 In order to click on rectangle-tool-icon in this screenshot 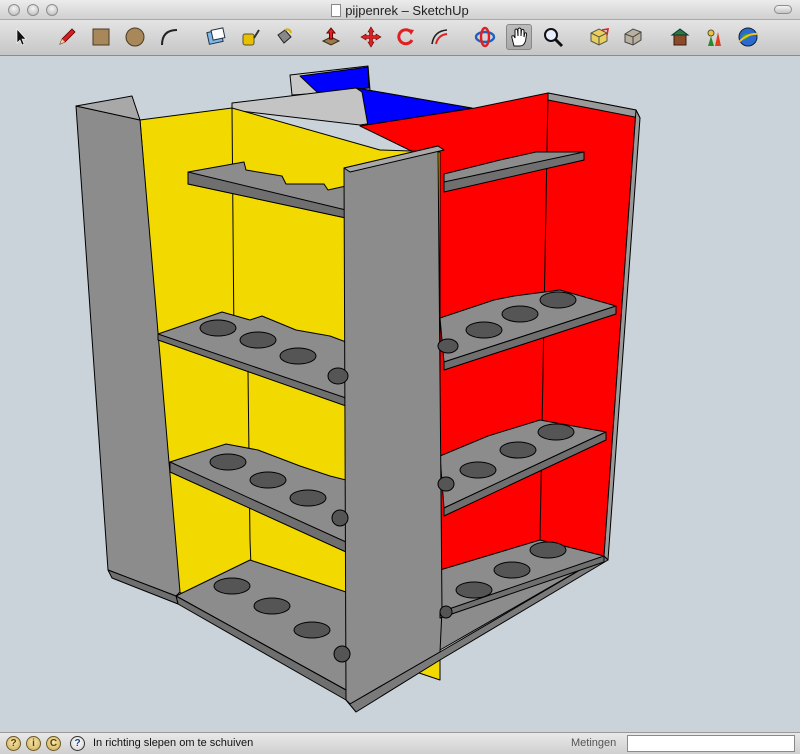, I will do `click(101, 37)`.